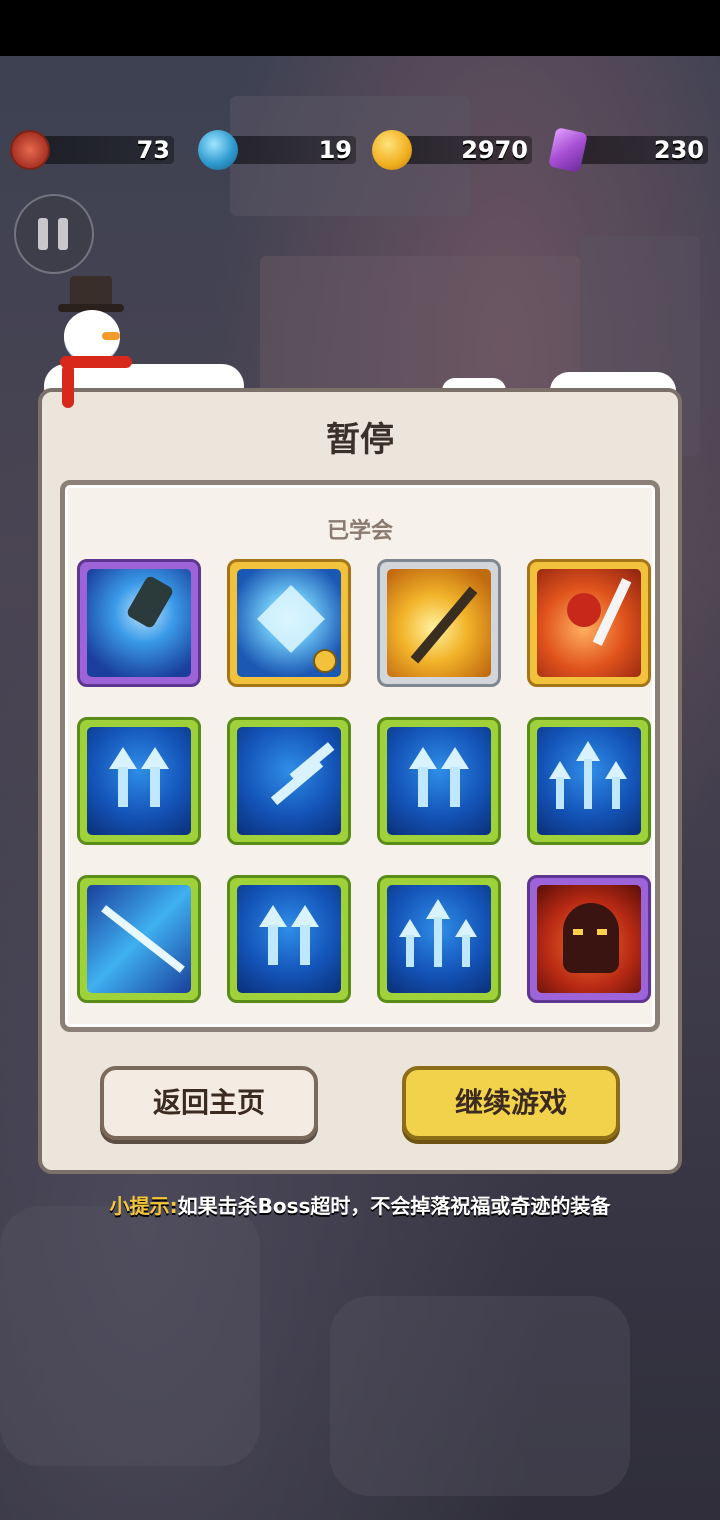 The image size is (720, 1520). Describe the element at coordinates (452, 150) in the screenshot. I see `coin-counter: 2970` at that location.